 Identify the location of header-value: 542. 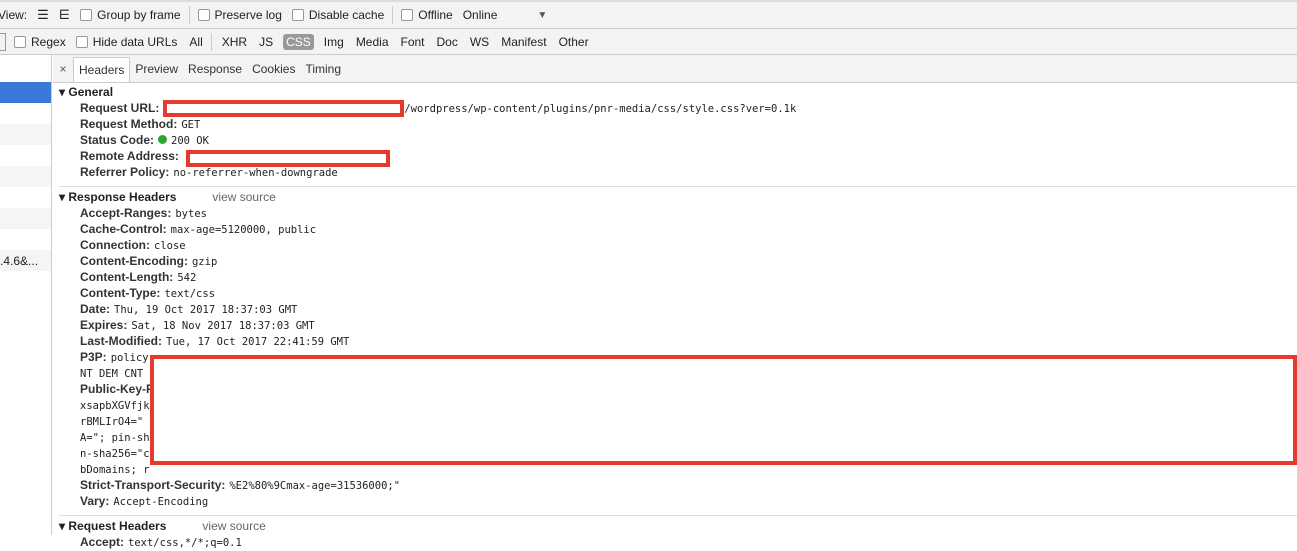
(187, 278).